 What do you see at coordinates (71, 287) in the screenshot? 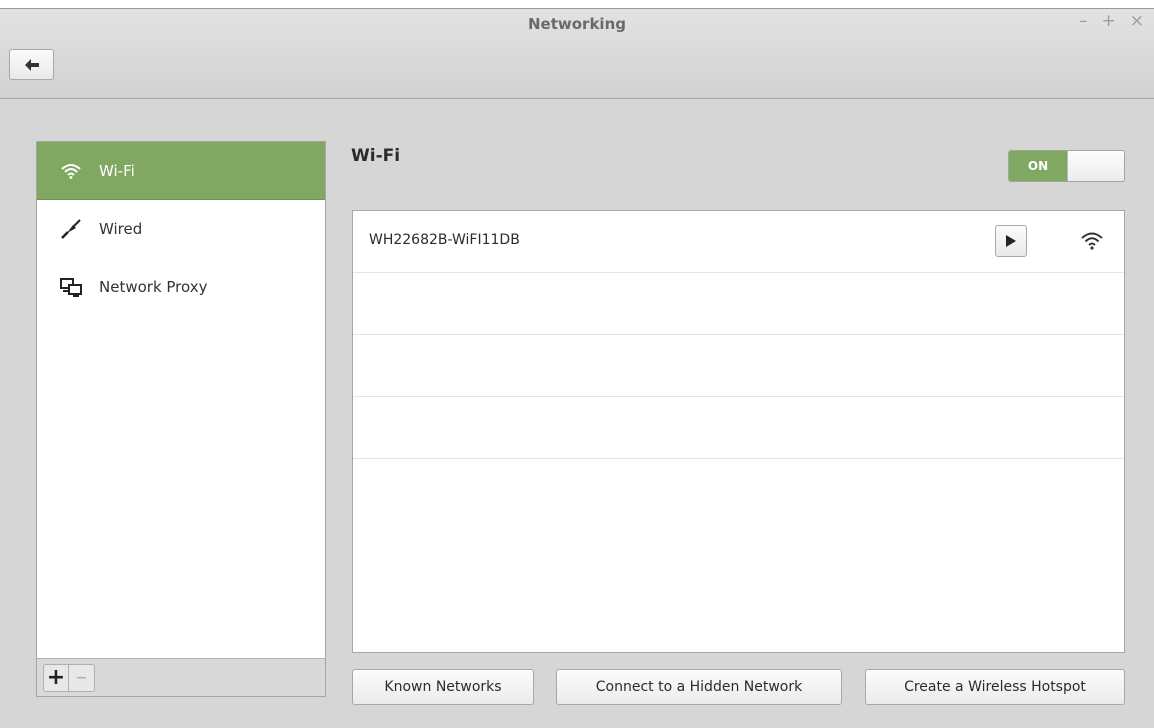
I see `network-proxy-icon` at bounding box center [71, 287].